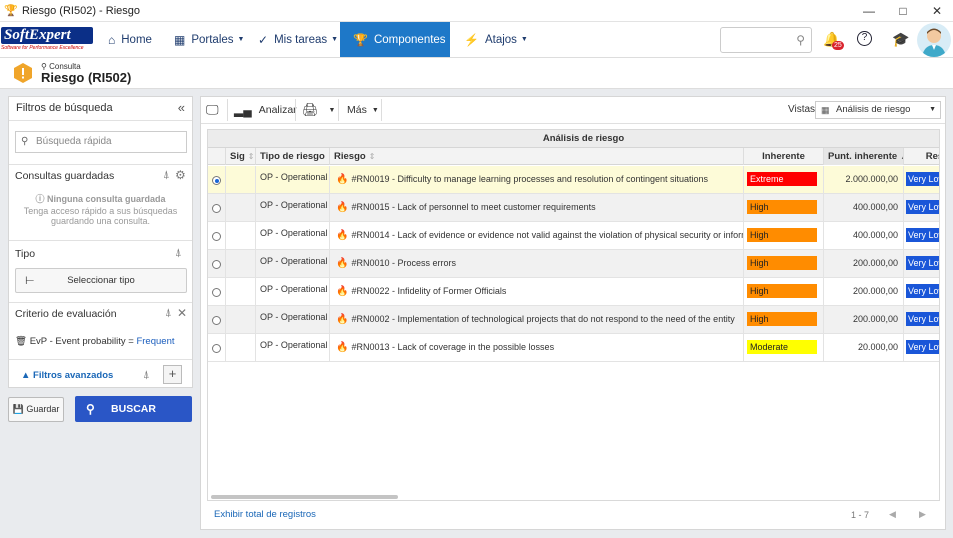 The height and width of the screenshot is (538, 953). What do you see at coordinates (21, 341) in the screenshot?
I see `trash-icon: 🗑` at bounding box center [21, 341].